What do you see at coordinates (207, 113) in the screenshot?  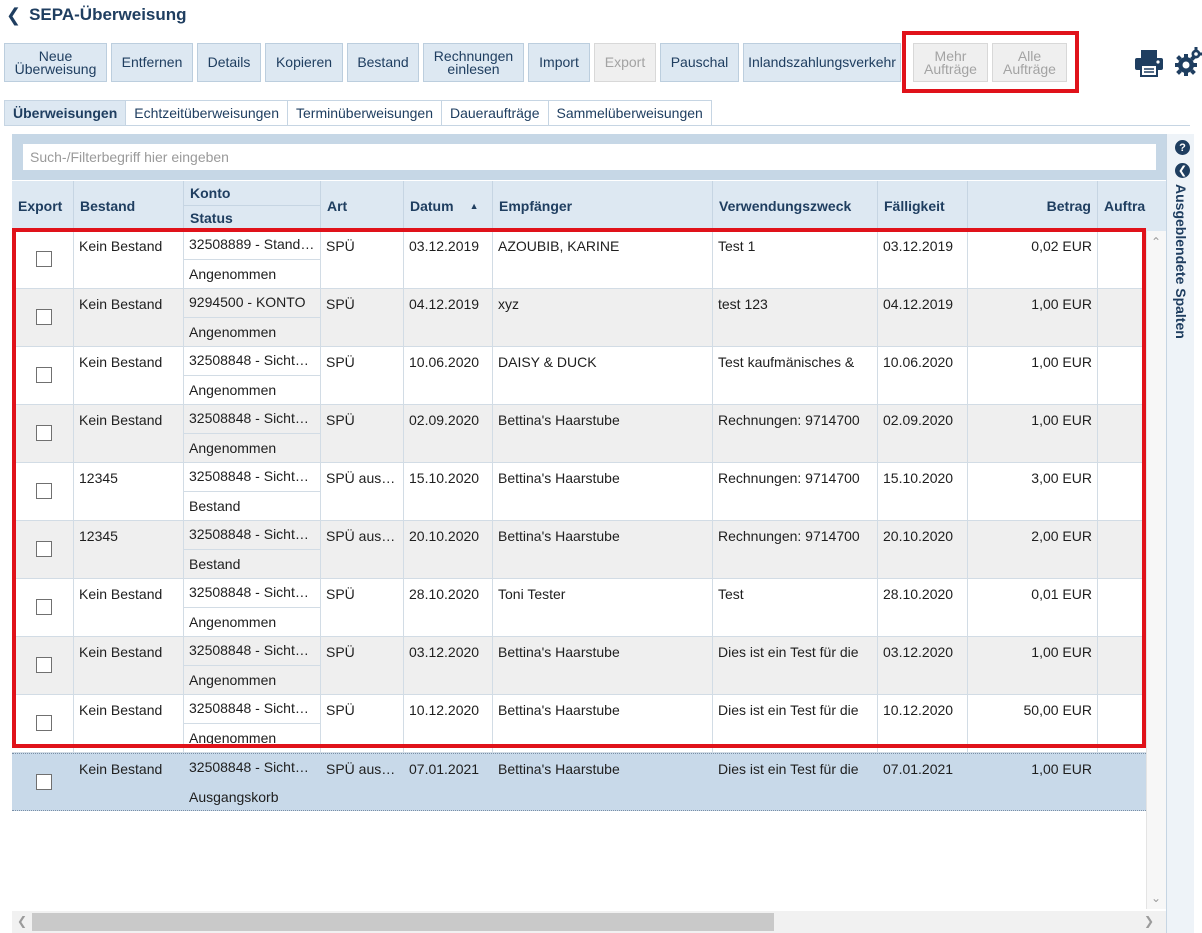 I see `tab-instant-transfers: Echtzeitüberweisungen` at bounding box center [207, 113].